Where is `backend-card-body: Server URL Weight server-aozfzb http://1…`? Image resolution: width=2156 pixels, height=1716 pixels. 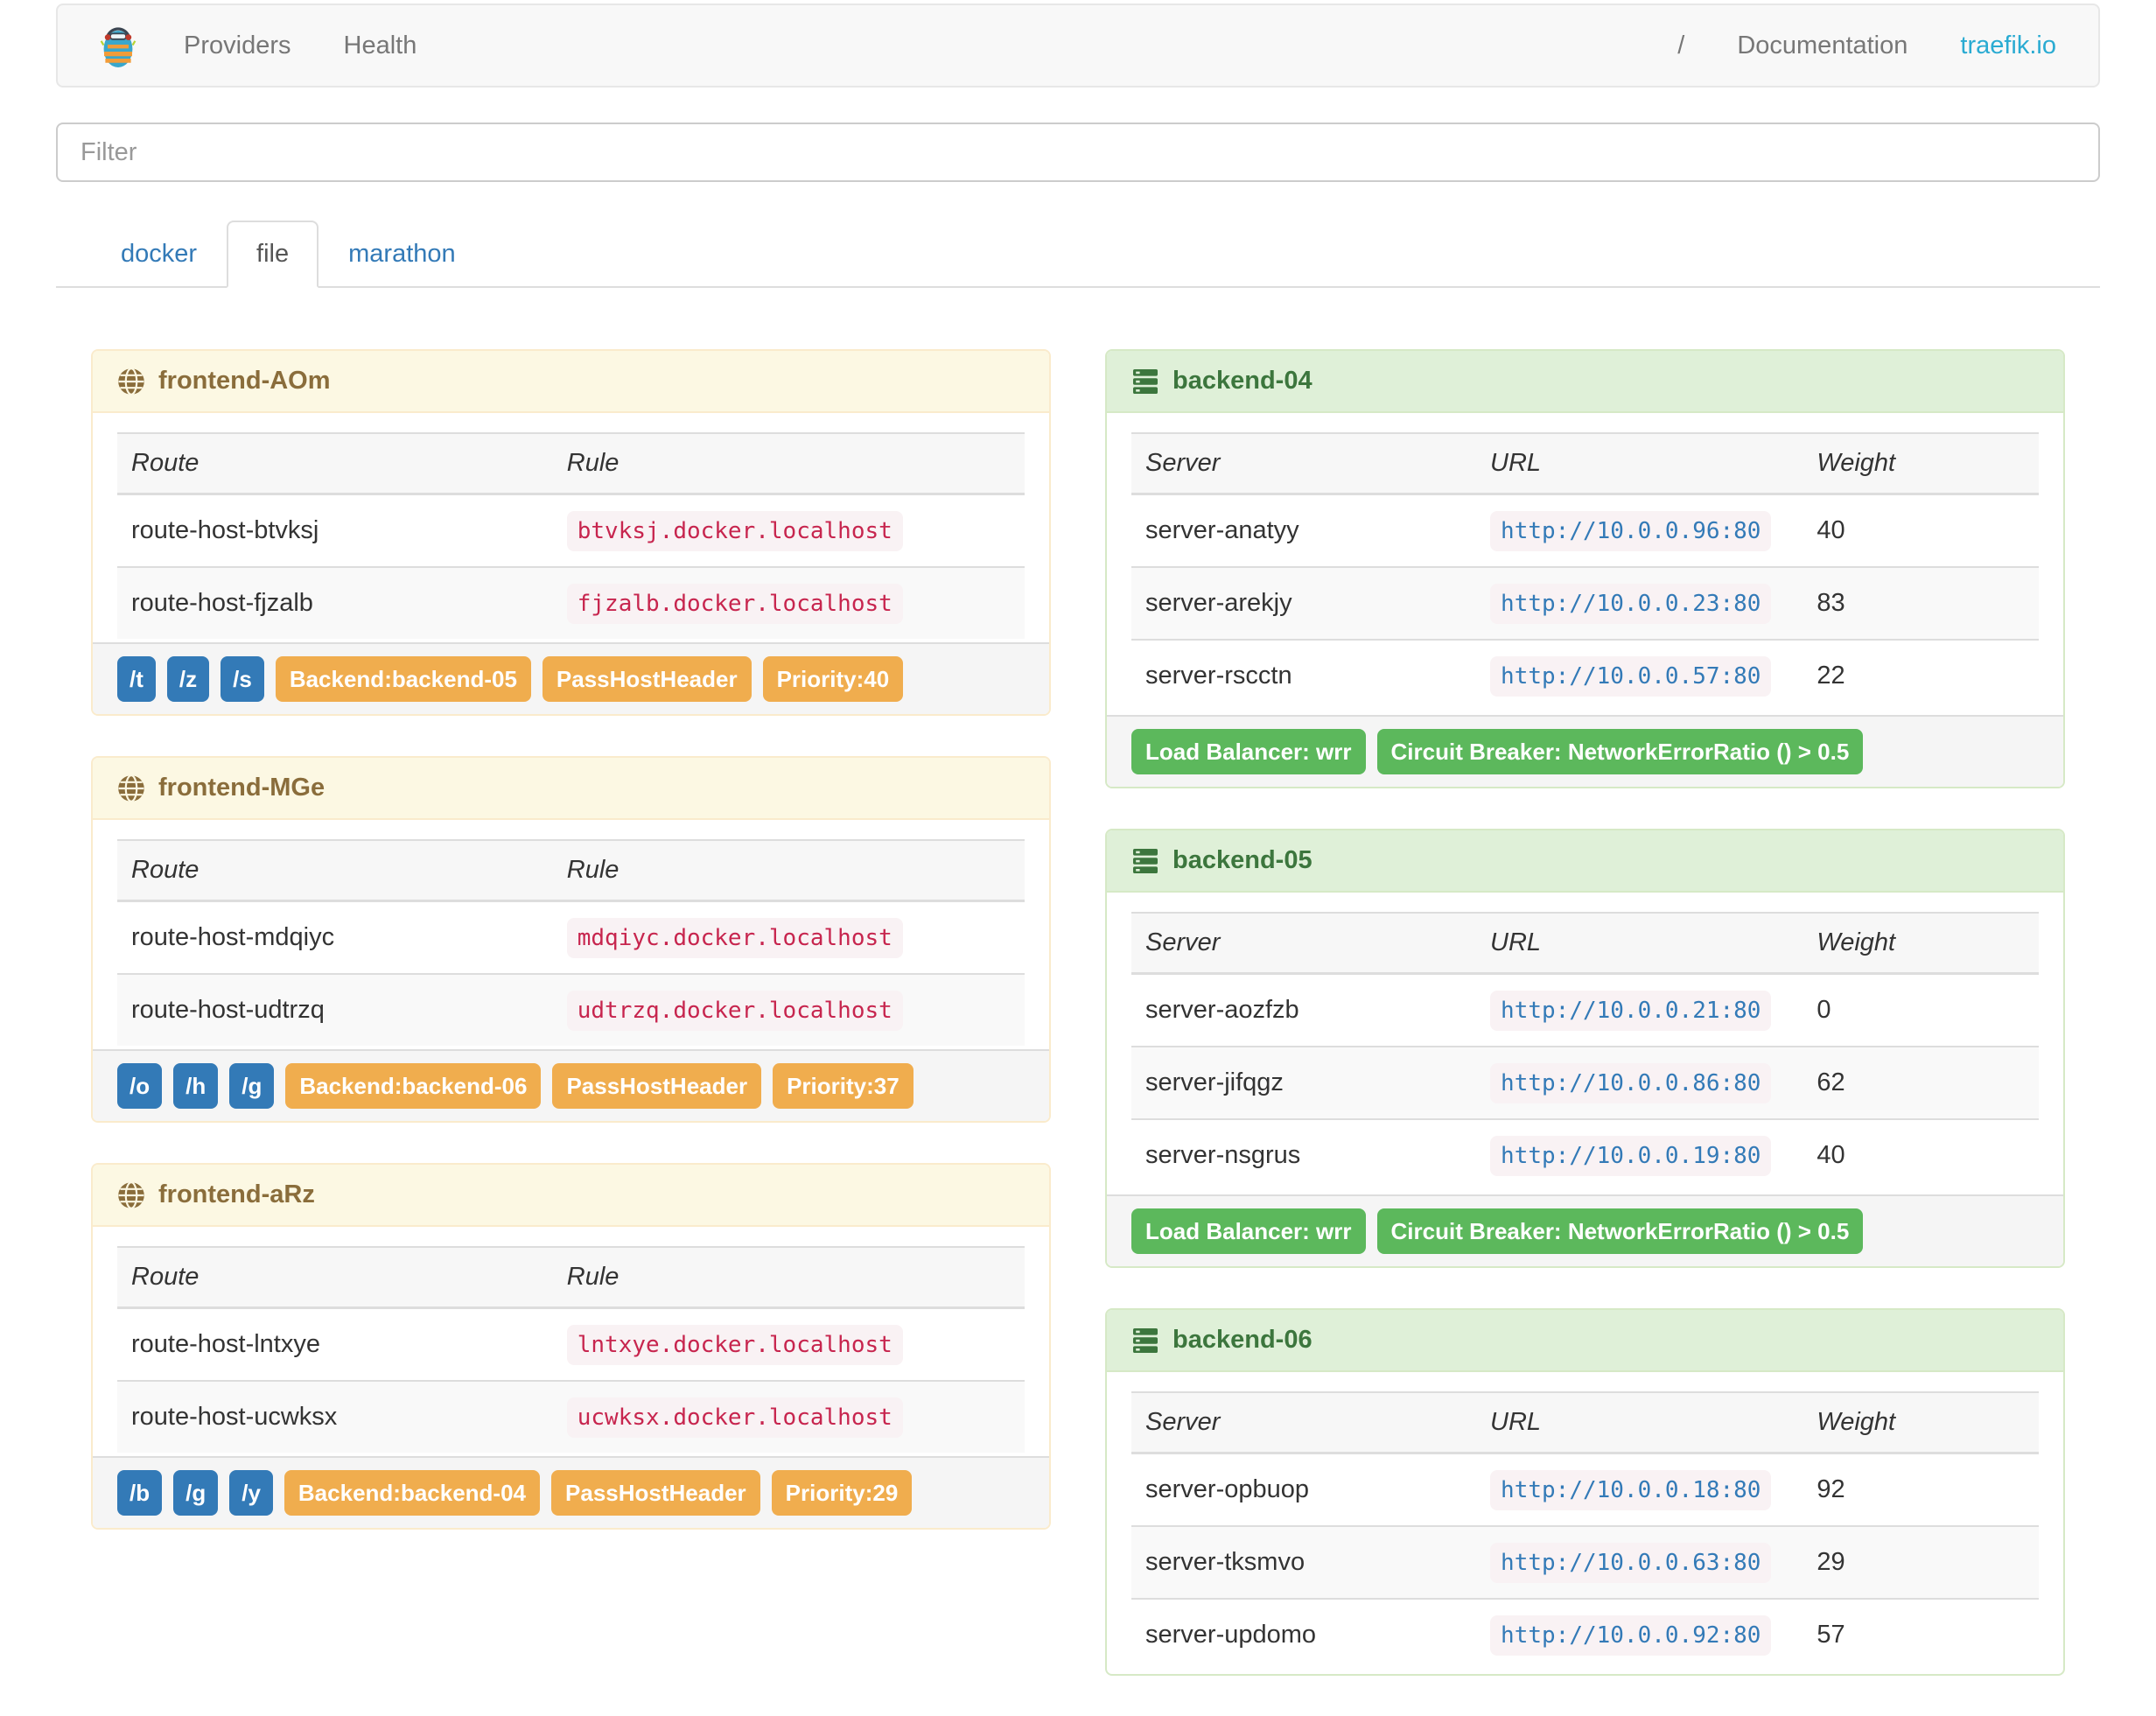
backend-card-body: Server URL Weight server-aozfzb http://1… is located at coordinates (1585, 1044).